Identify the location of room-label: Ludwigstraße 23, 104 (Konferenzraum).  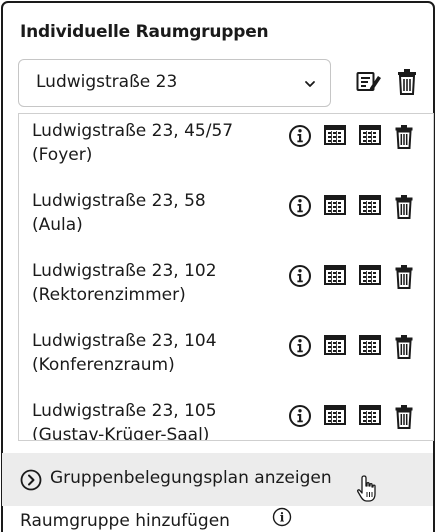
(159, 353).